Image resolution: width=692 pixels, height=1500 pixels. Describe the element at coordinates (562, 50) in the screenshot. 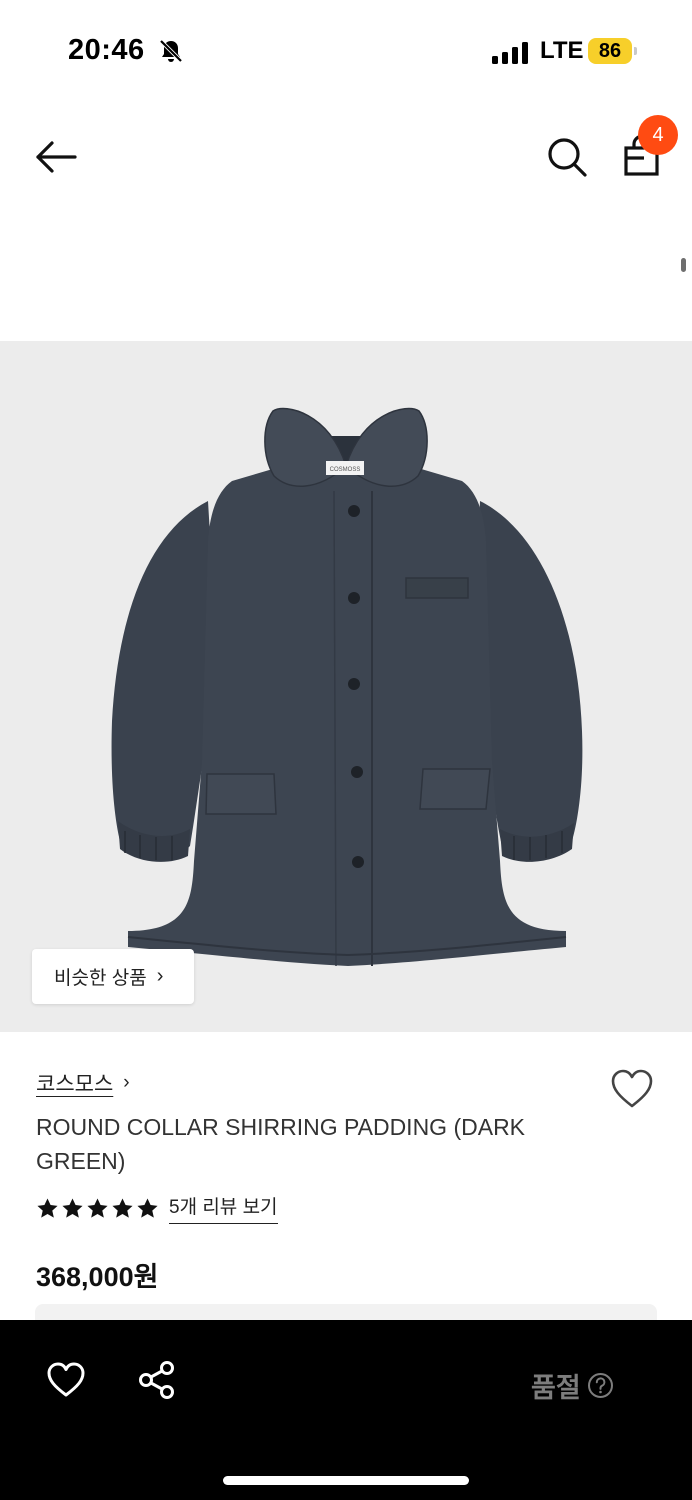

I see `network-type: LTE` at that location.